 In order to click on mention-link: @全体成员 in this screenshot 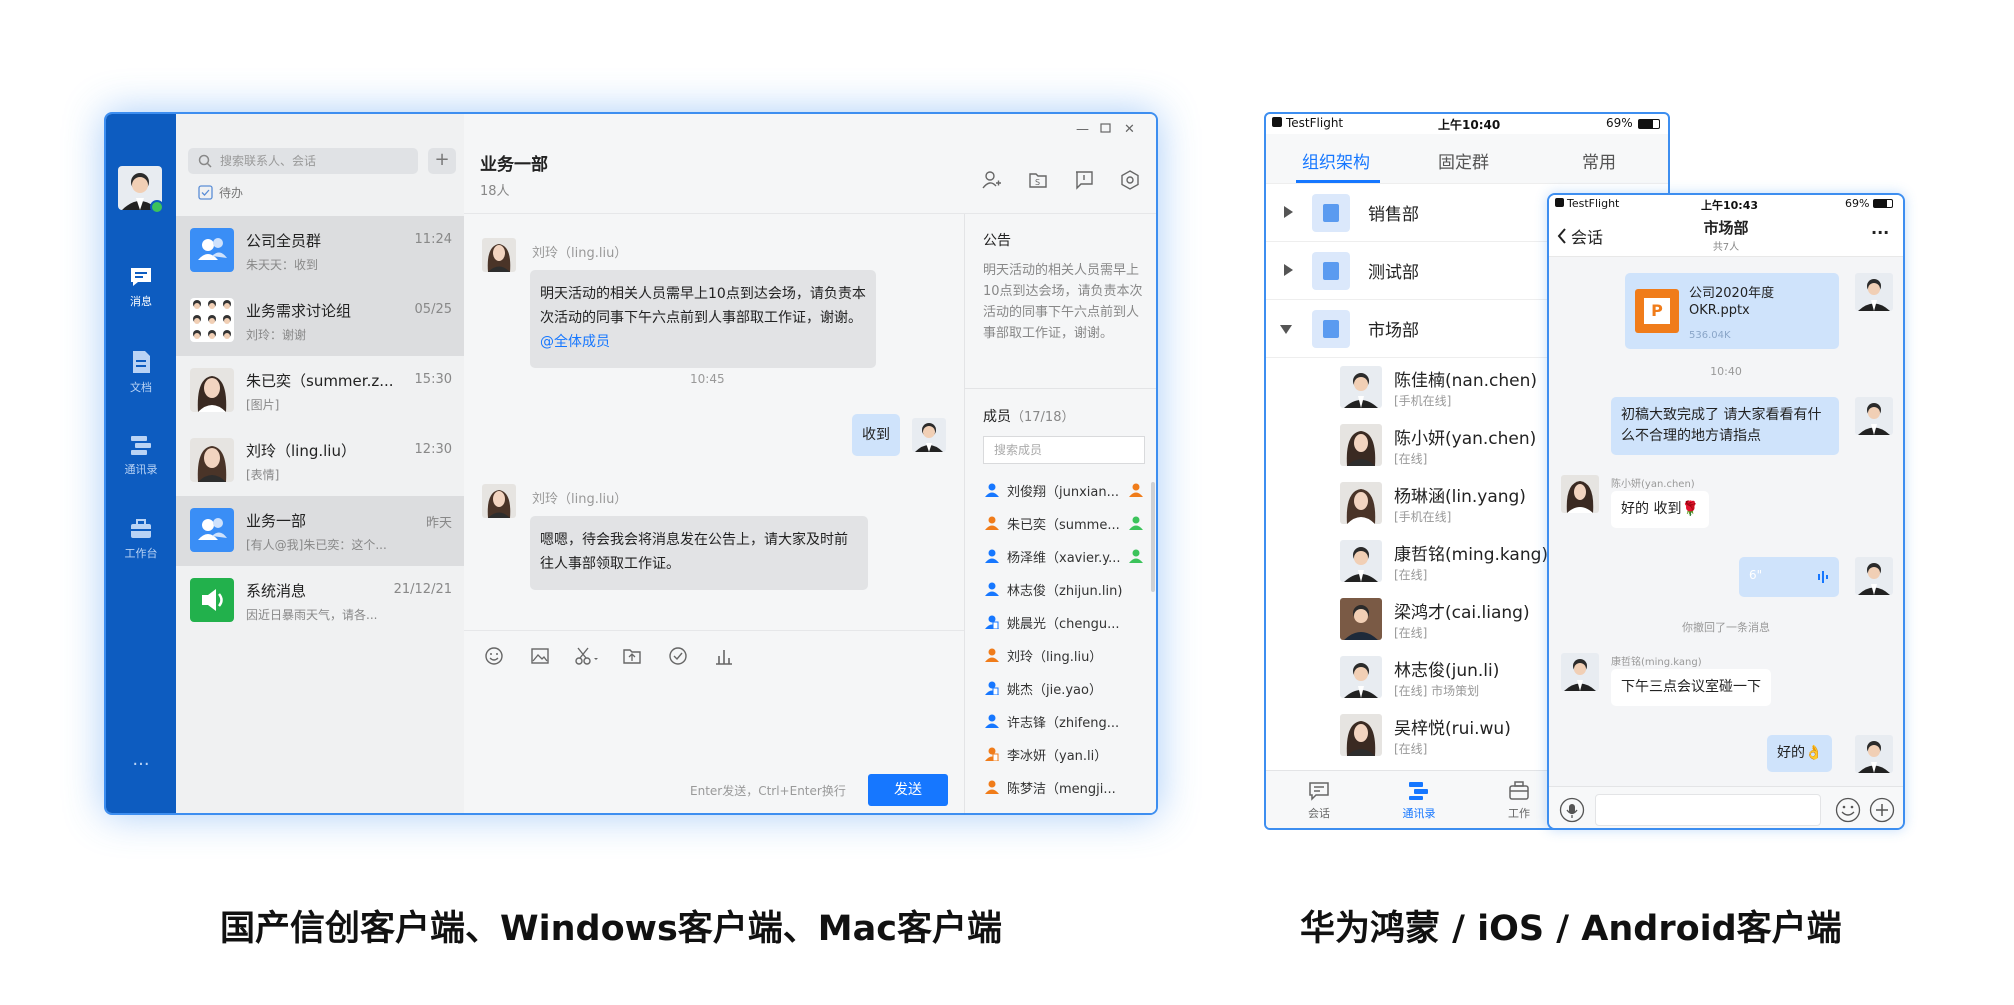, I will do `click(575, 342)`.